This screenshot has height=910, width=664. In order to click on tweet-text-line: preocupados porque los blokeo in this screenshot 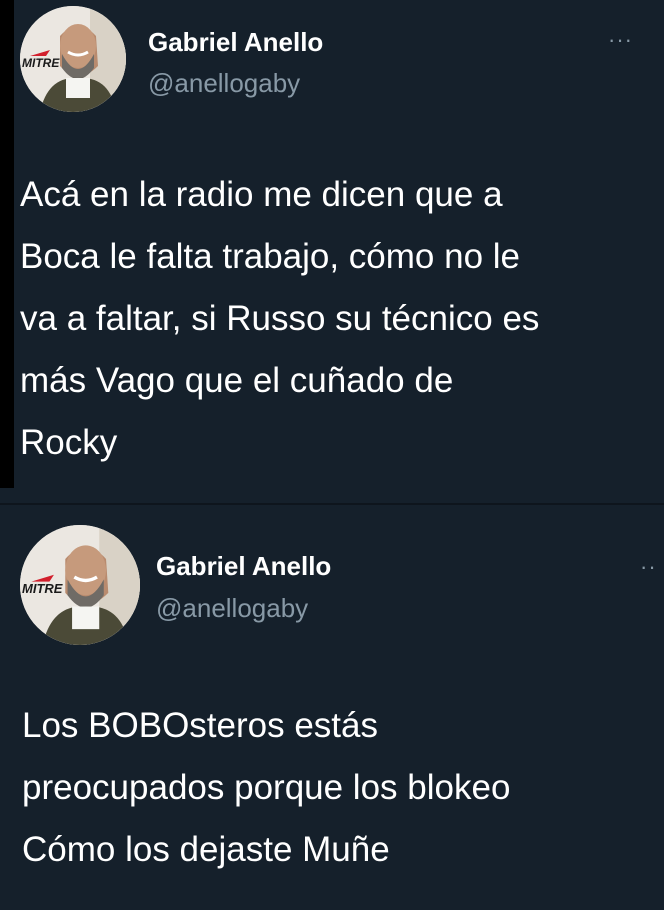, I will do `click(266, 787)`.